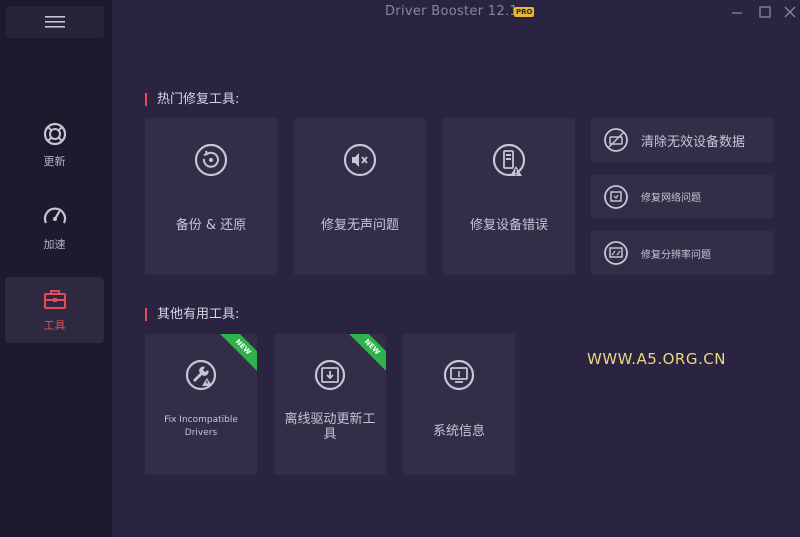  Describe the element at coordinates (54, 161) in the screenshot. I see `sidebar-item-label: 更新` at that location.